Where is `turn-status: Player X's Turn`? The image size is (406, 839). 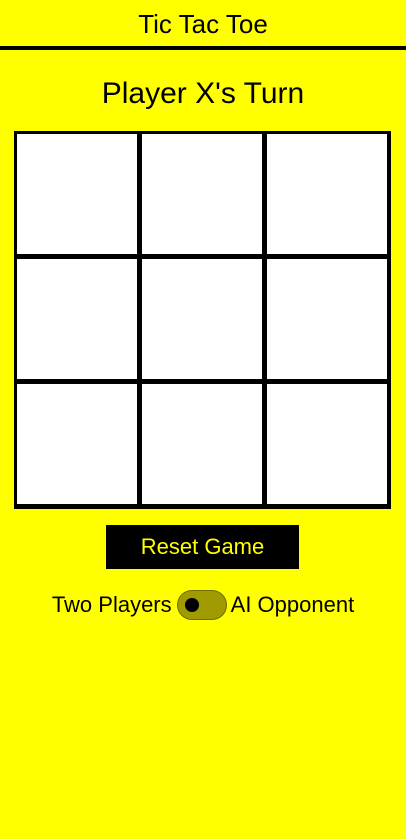
turn-status: Player X's Turn is located at coordinates (203, 93).